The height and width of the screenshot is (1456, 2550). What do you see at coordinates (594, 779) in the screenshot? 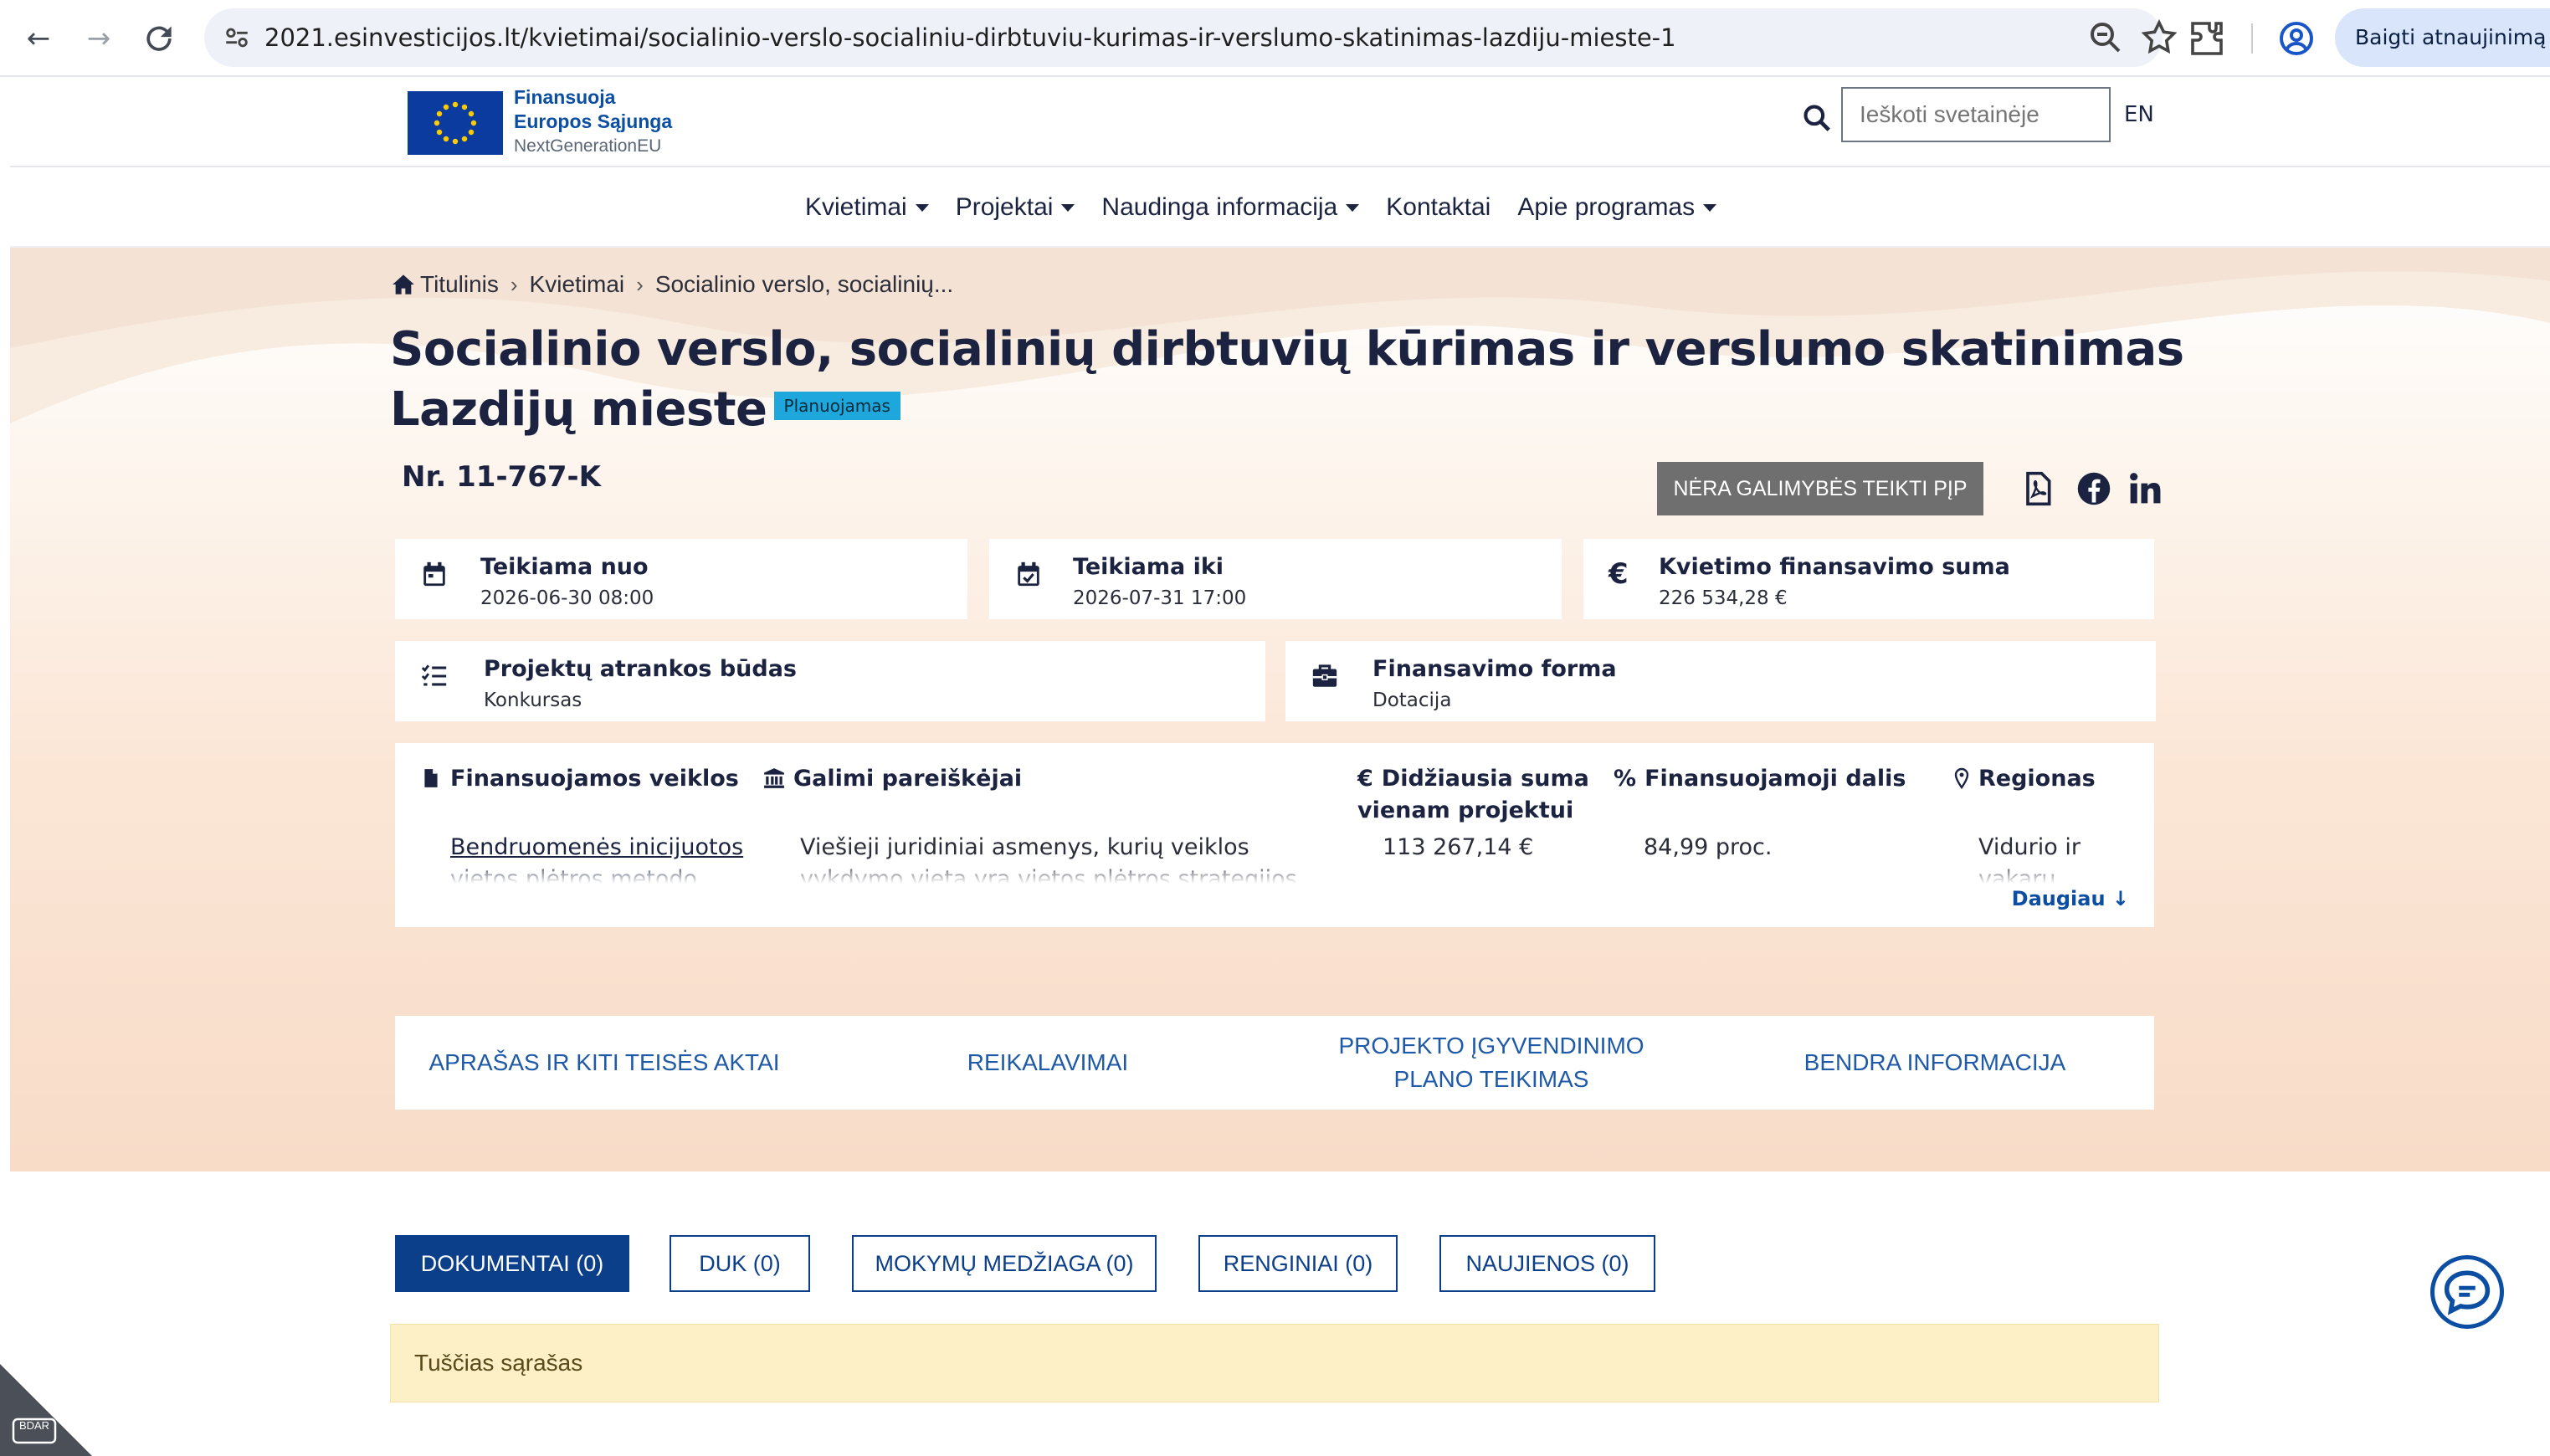
I see `th-label: Finansuojamos veiklos` at bounding box center [594, 779].